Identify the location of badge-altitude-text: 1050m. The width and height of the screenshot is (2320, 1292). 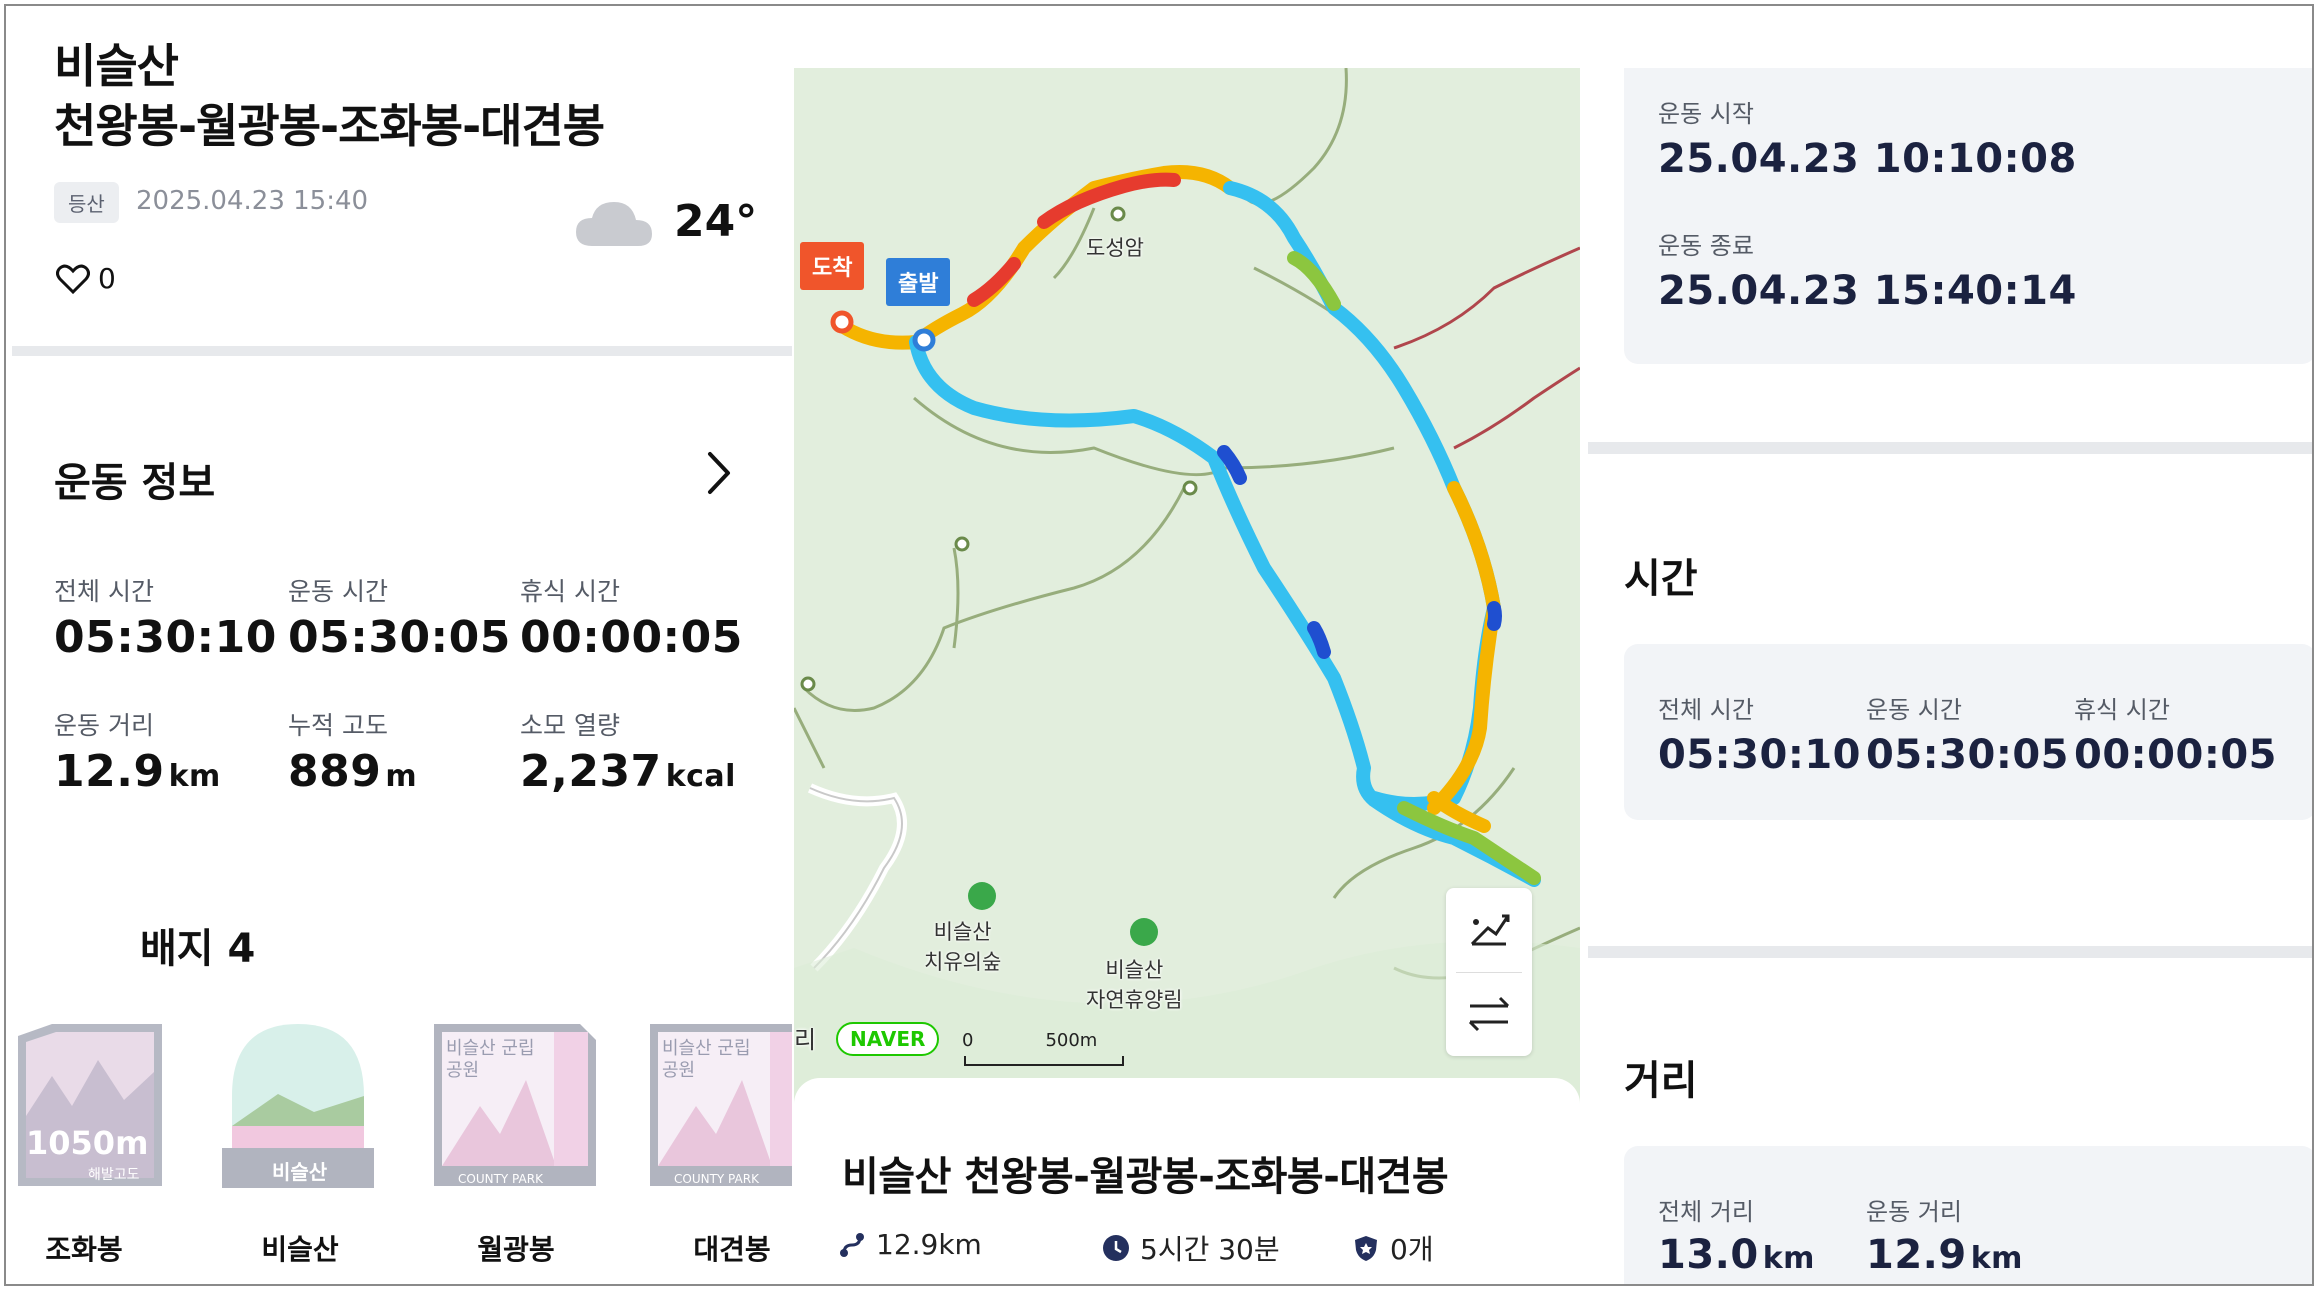
(87, 1143).